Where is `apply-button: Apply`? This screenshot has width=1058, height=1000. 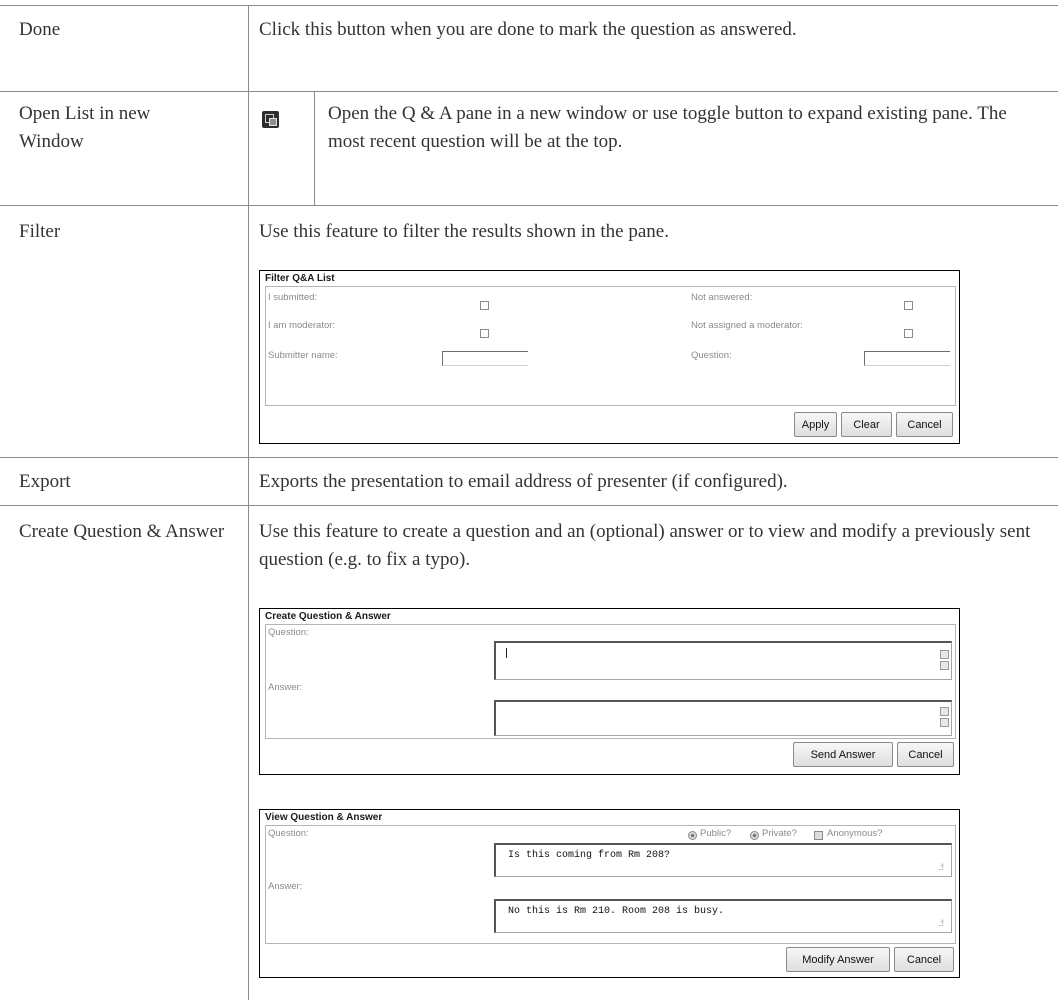 apply-button: Apply is located at coordinates (815, 424).